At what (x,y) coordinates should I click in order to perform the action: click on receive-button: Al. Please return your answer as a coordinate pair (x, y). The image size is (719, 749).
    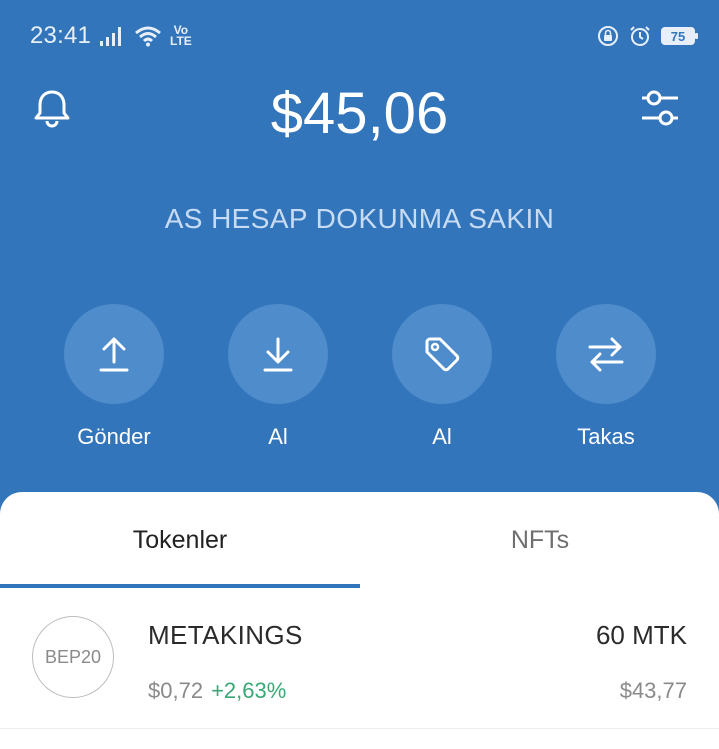
    Looking at the image, I should click on (278, 377).